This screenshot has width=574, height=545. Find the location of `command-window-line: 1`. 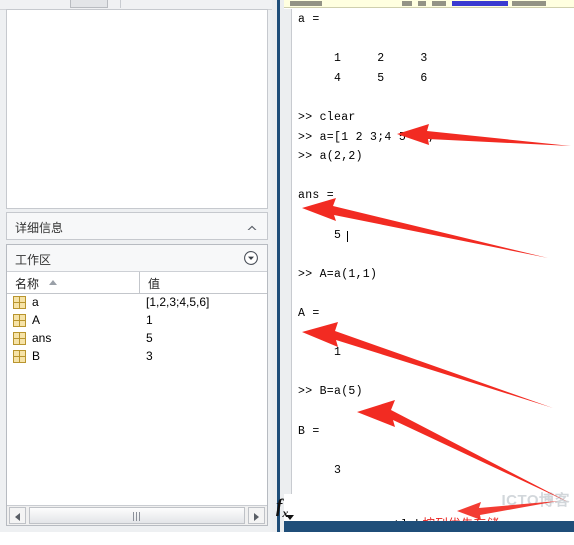

command-window-line: 1 is located at coordinates (320, 353).